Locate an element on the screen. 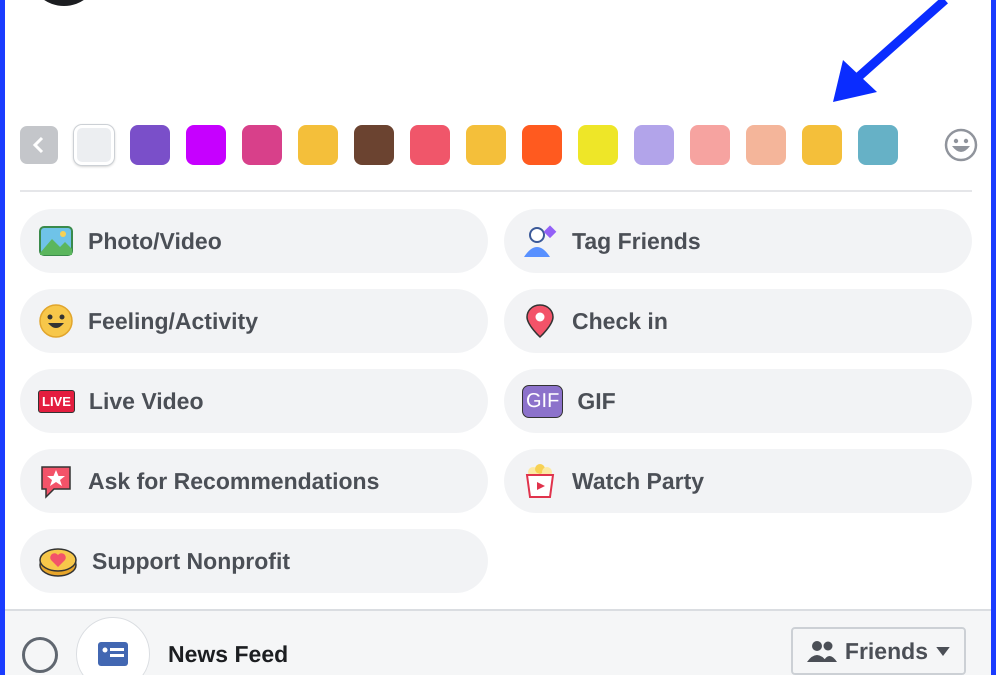  people-icon is located at coordinates (821, 651).